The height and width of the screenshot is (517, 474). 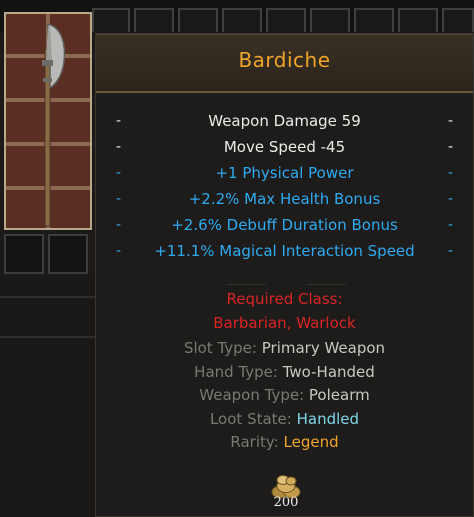 I want to click on inventory-lower-panel, so click(x=48, y=397).